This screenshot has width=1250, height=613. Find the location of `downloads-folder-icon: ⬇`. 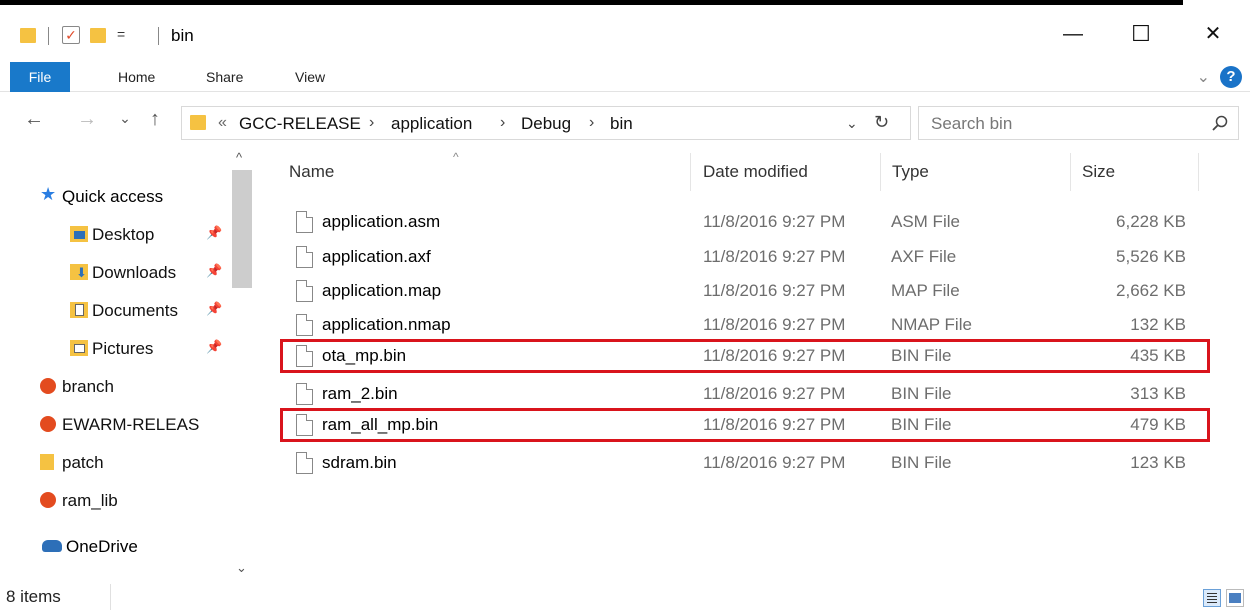

downloads-folder-icon: ⬇ is located at coordinates (79, 272).